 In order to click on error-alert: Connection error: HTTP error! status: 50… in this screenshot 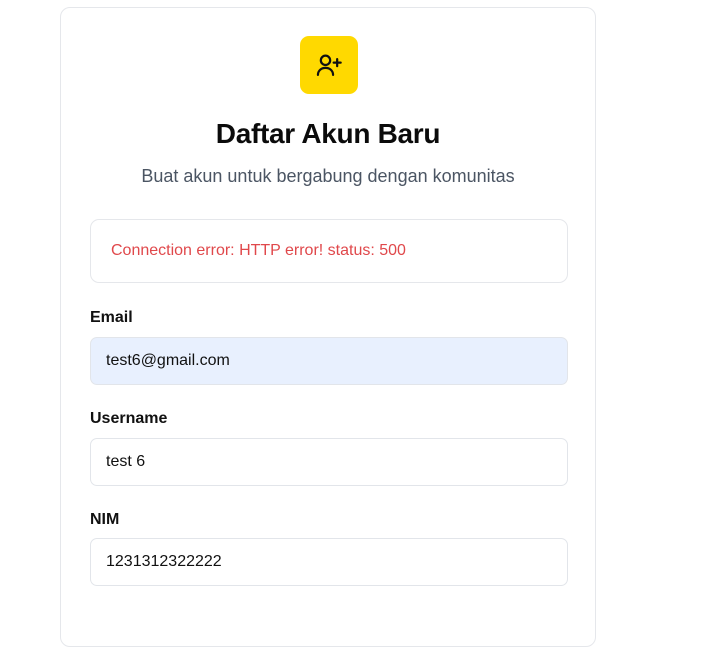, I will do `click(329, 251)`.